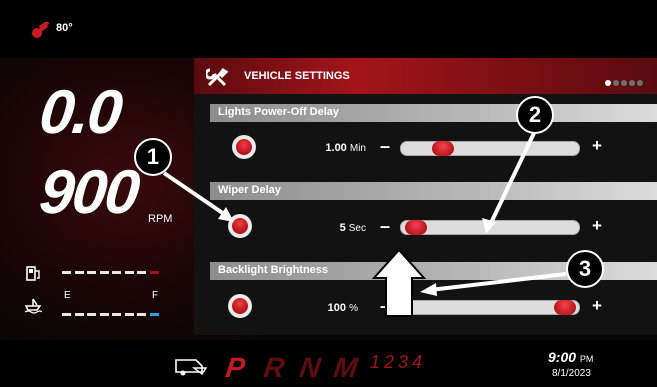 Image resolution: width=657 pixels, height=387 pixels. I want to click on wiper-delay-increase-button: +, so click(597, 226).